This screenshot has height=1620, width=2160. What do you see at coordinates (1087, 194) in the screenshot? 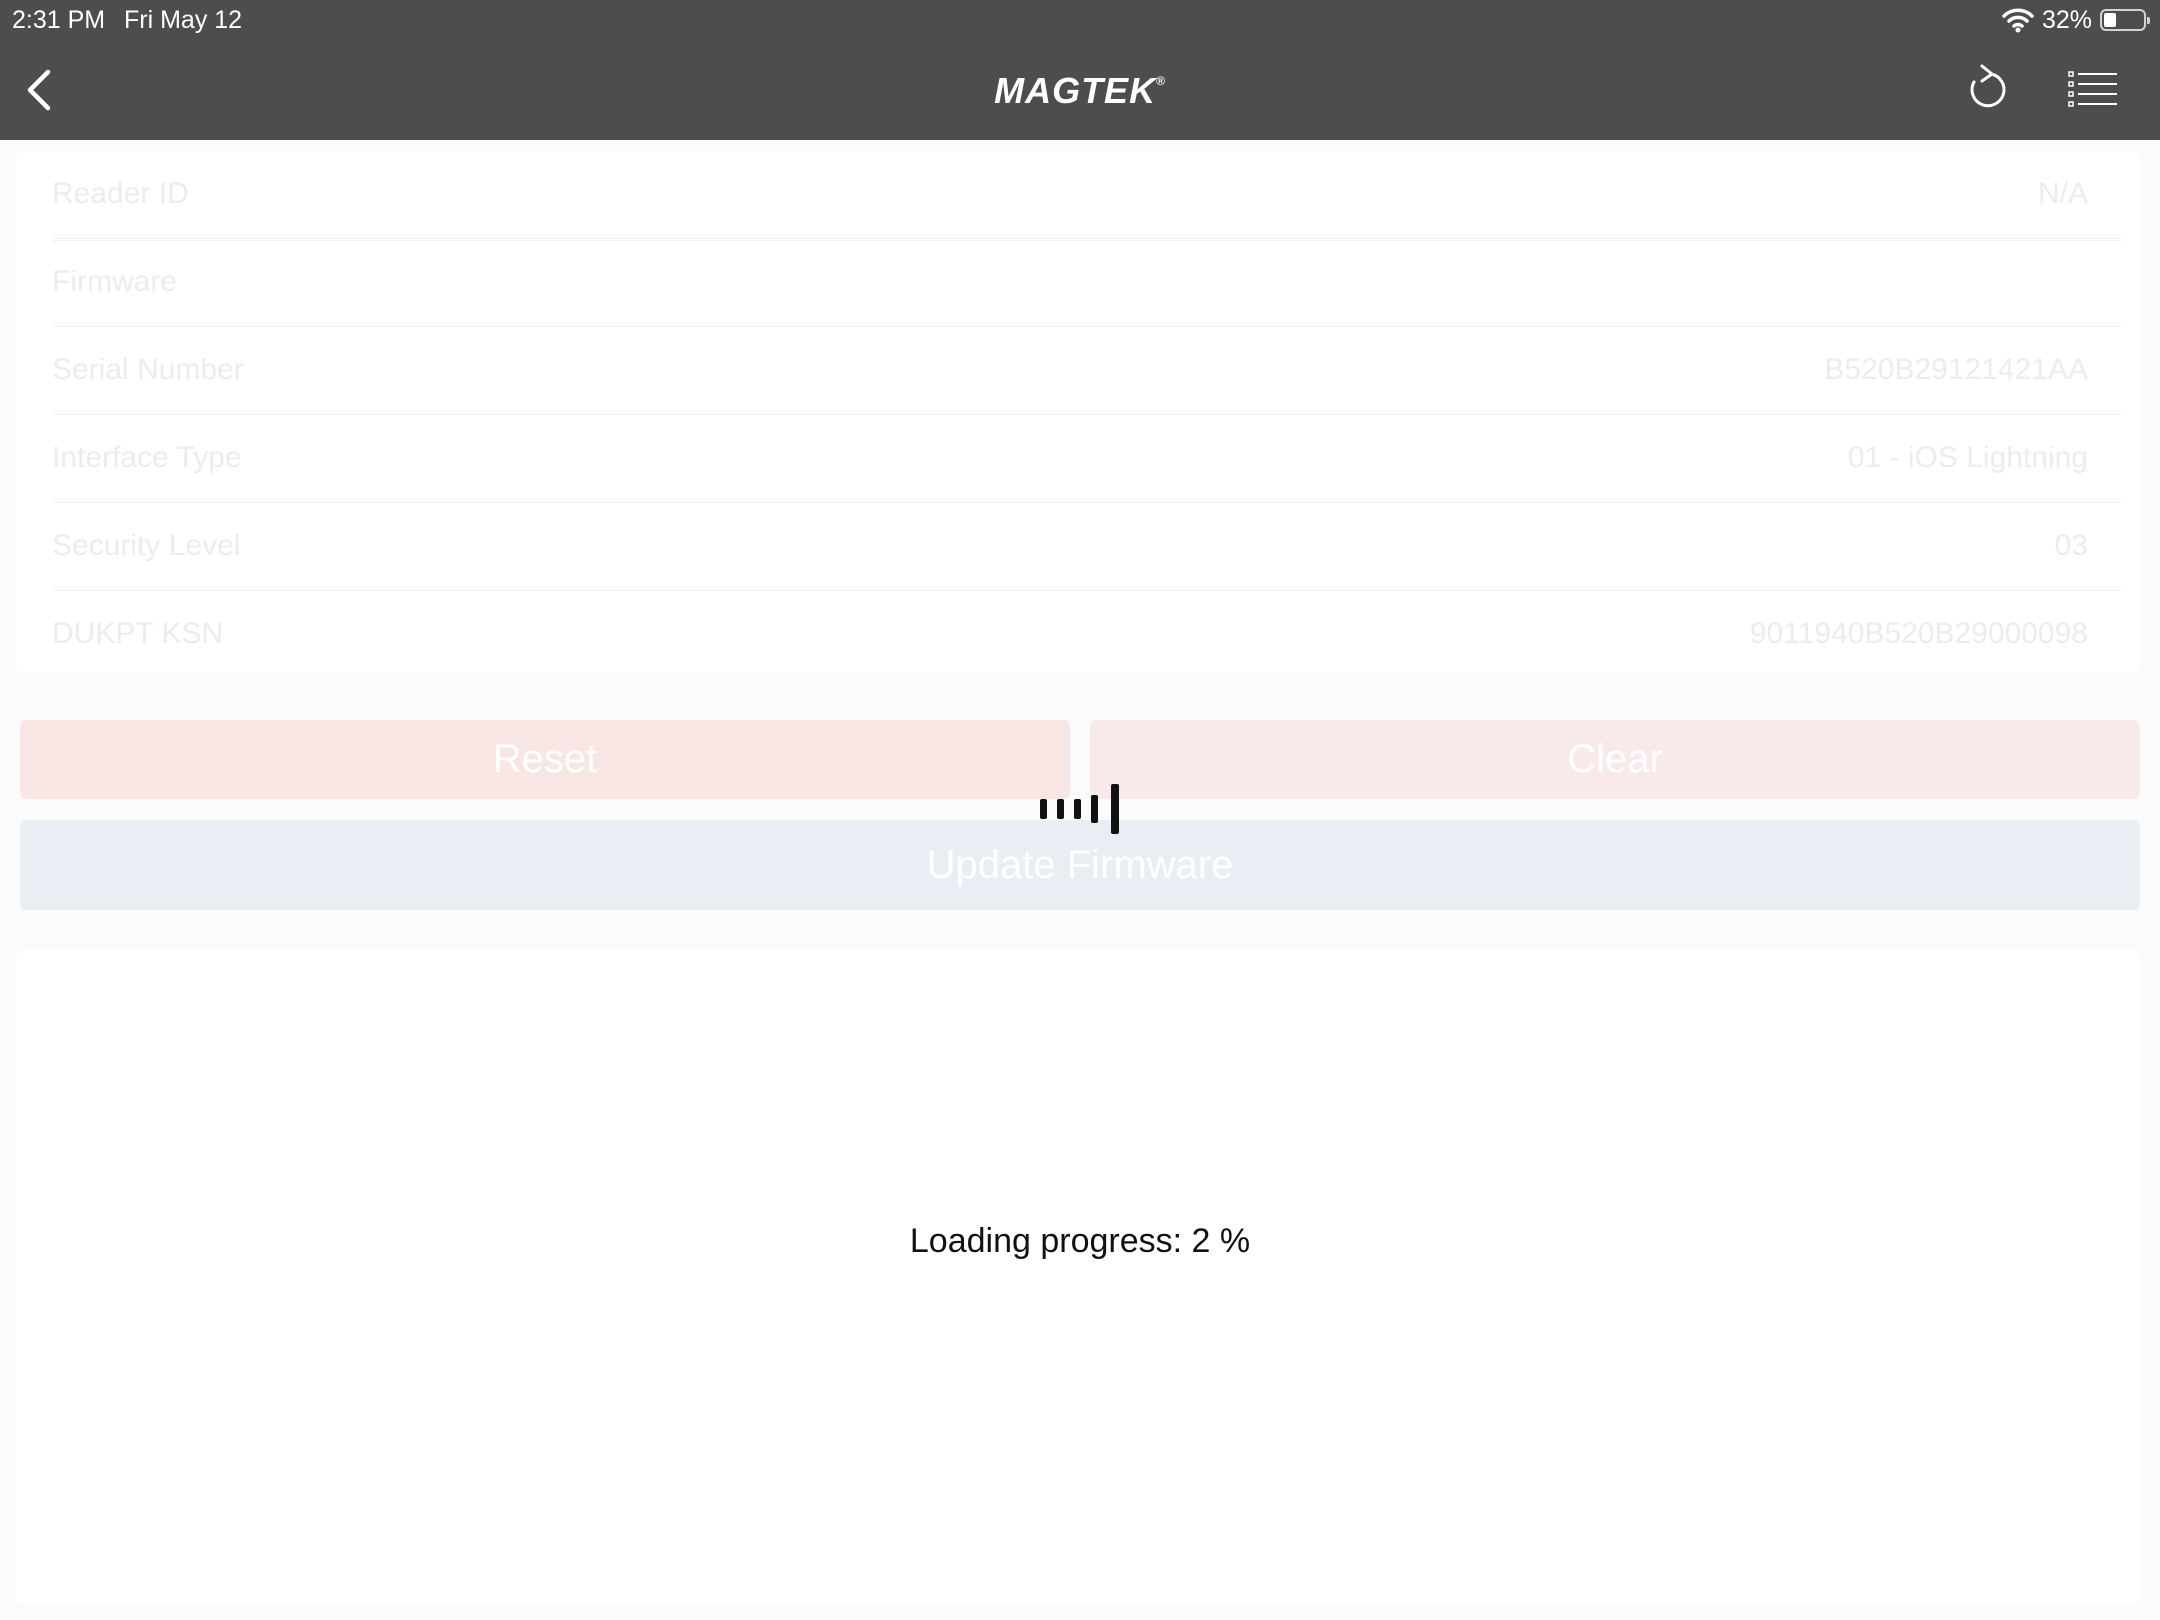
I see `info-row-reader-id: Reader ID N/A` at bounding box center [1087, 194].